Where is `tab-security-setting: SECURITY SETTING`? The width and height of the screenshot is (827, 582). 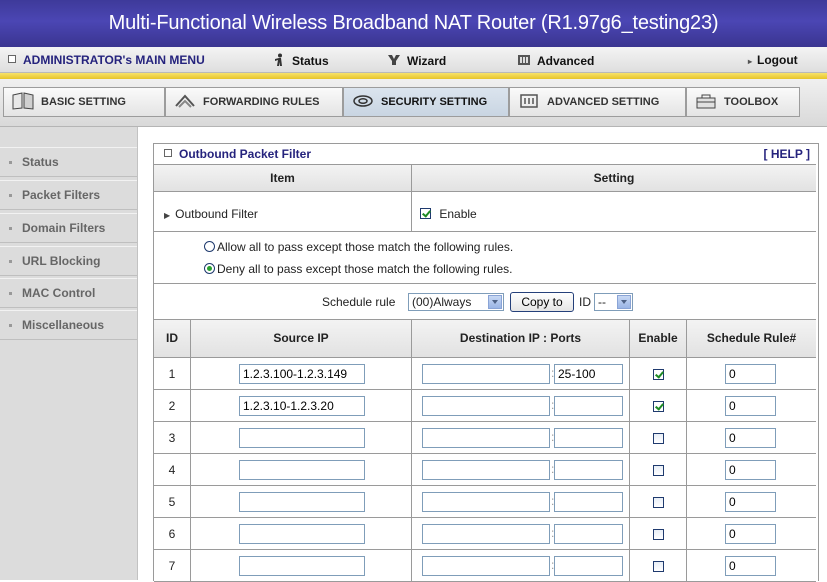 tab-security-setting: SECURITY SETTING is located at coordinates (426, 102).